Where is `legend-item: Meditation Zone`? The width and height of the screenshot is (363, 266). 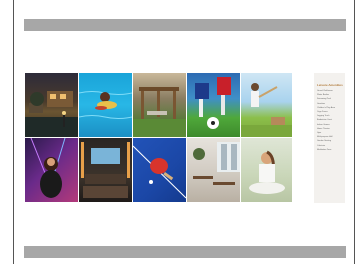 legend-item: Meditation Zone is located at coordinates (324, 149).